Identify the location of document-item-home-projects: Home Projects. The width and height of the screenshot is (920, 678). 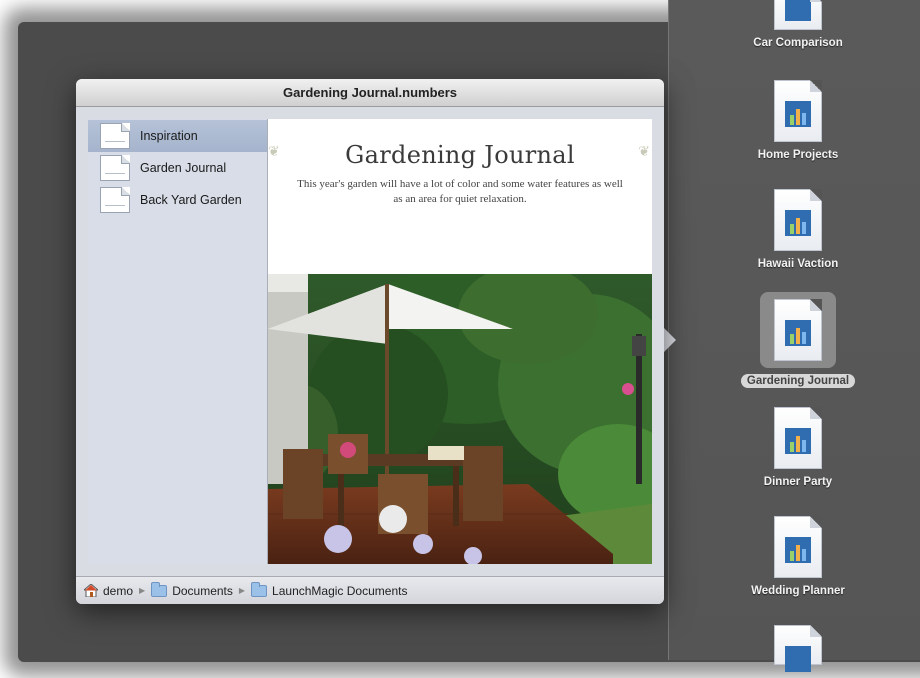
(798, 121).